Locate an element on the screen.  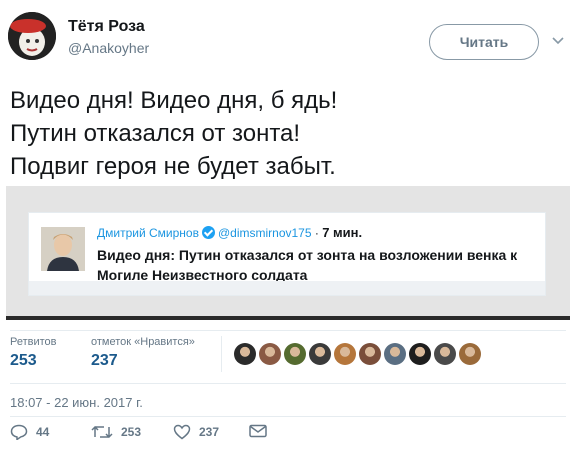
direct-message-button is located at coordinates (258, 431).